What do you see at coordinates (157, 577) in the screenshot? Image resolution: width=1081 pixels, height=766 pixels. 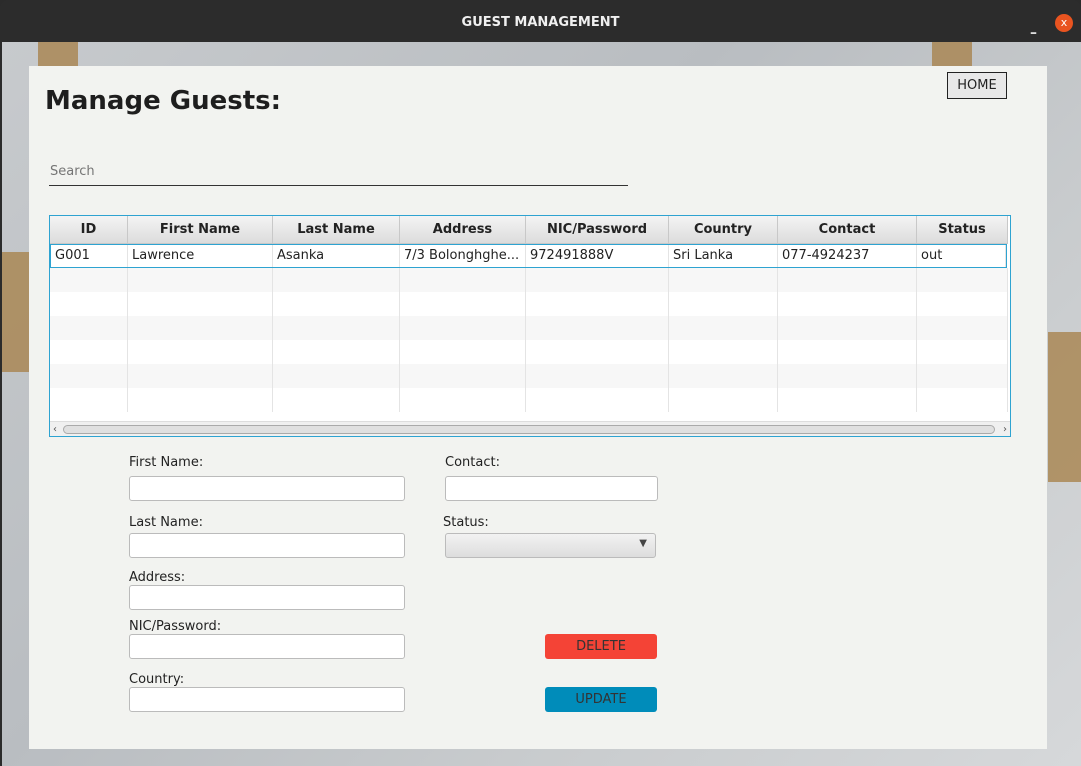 I see `address-label: Address:` at bounding box center [157, 577].